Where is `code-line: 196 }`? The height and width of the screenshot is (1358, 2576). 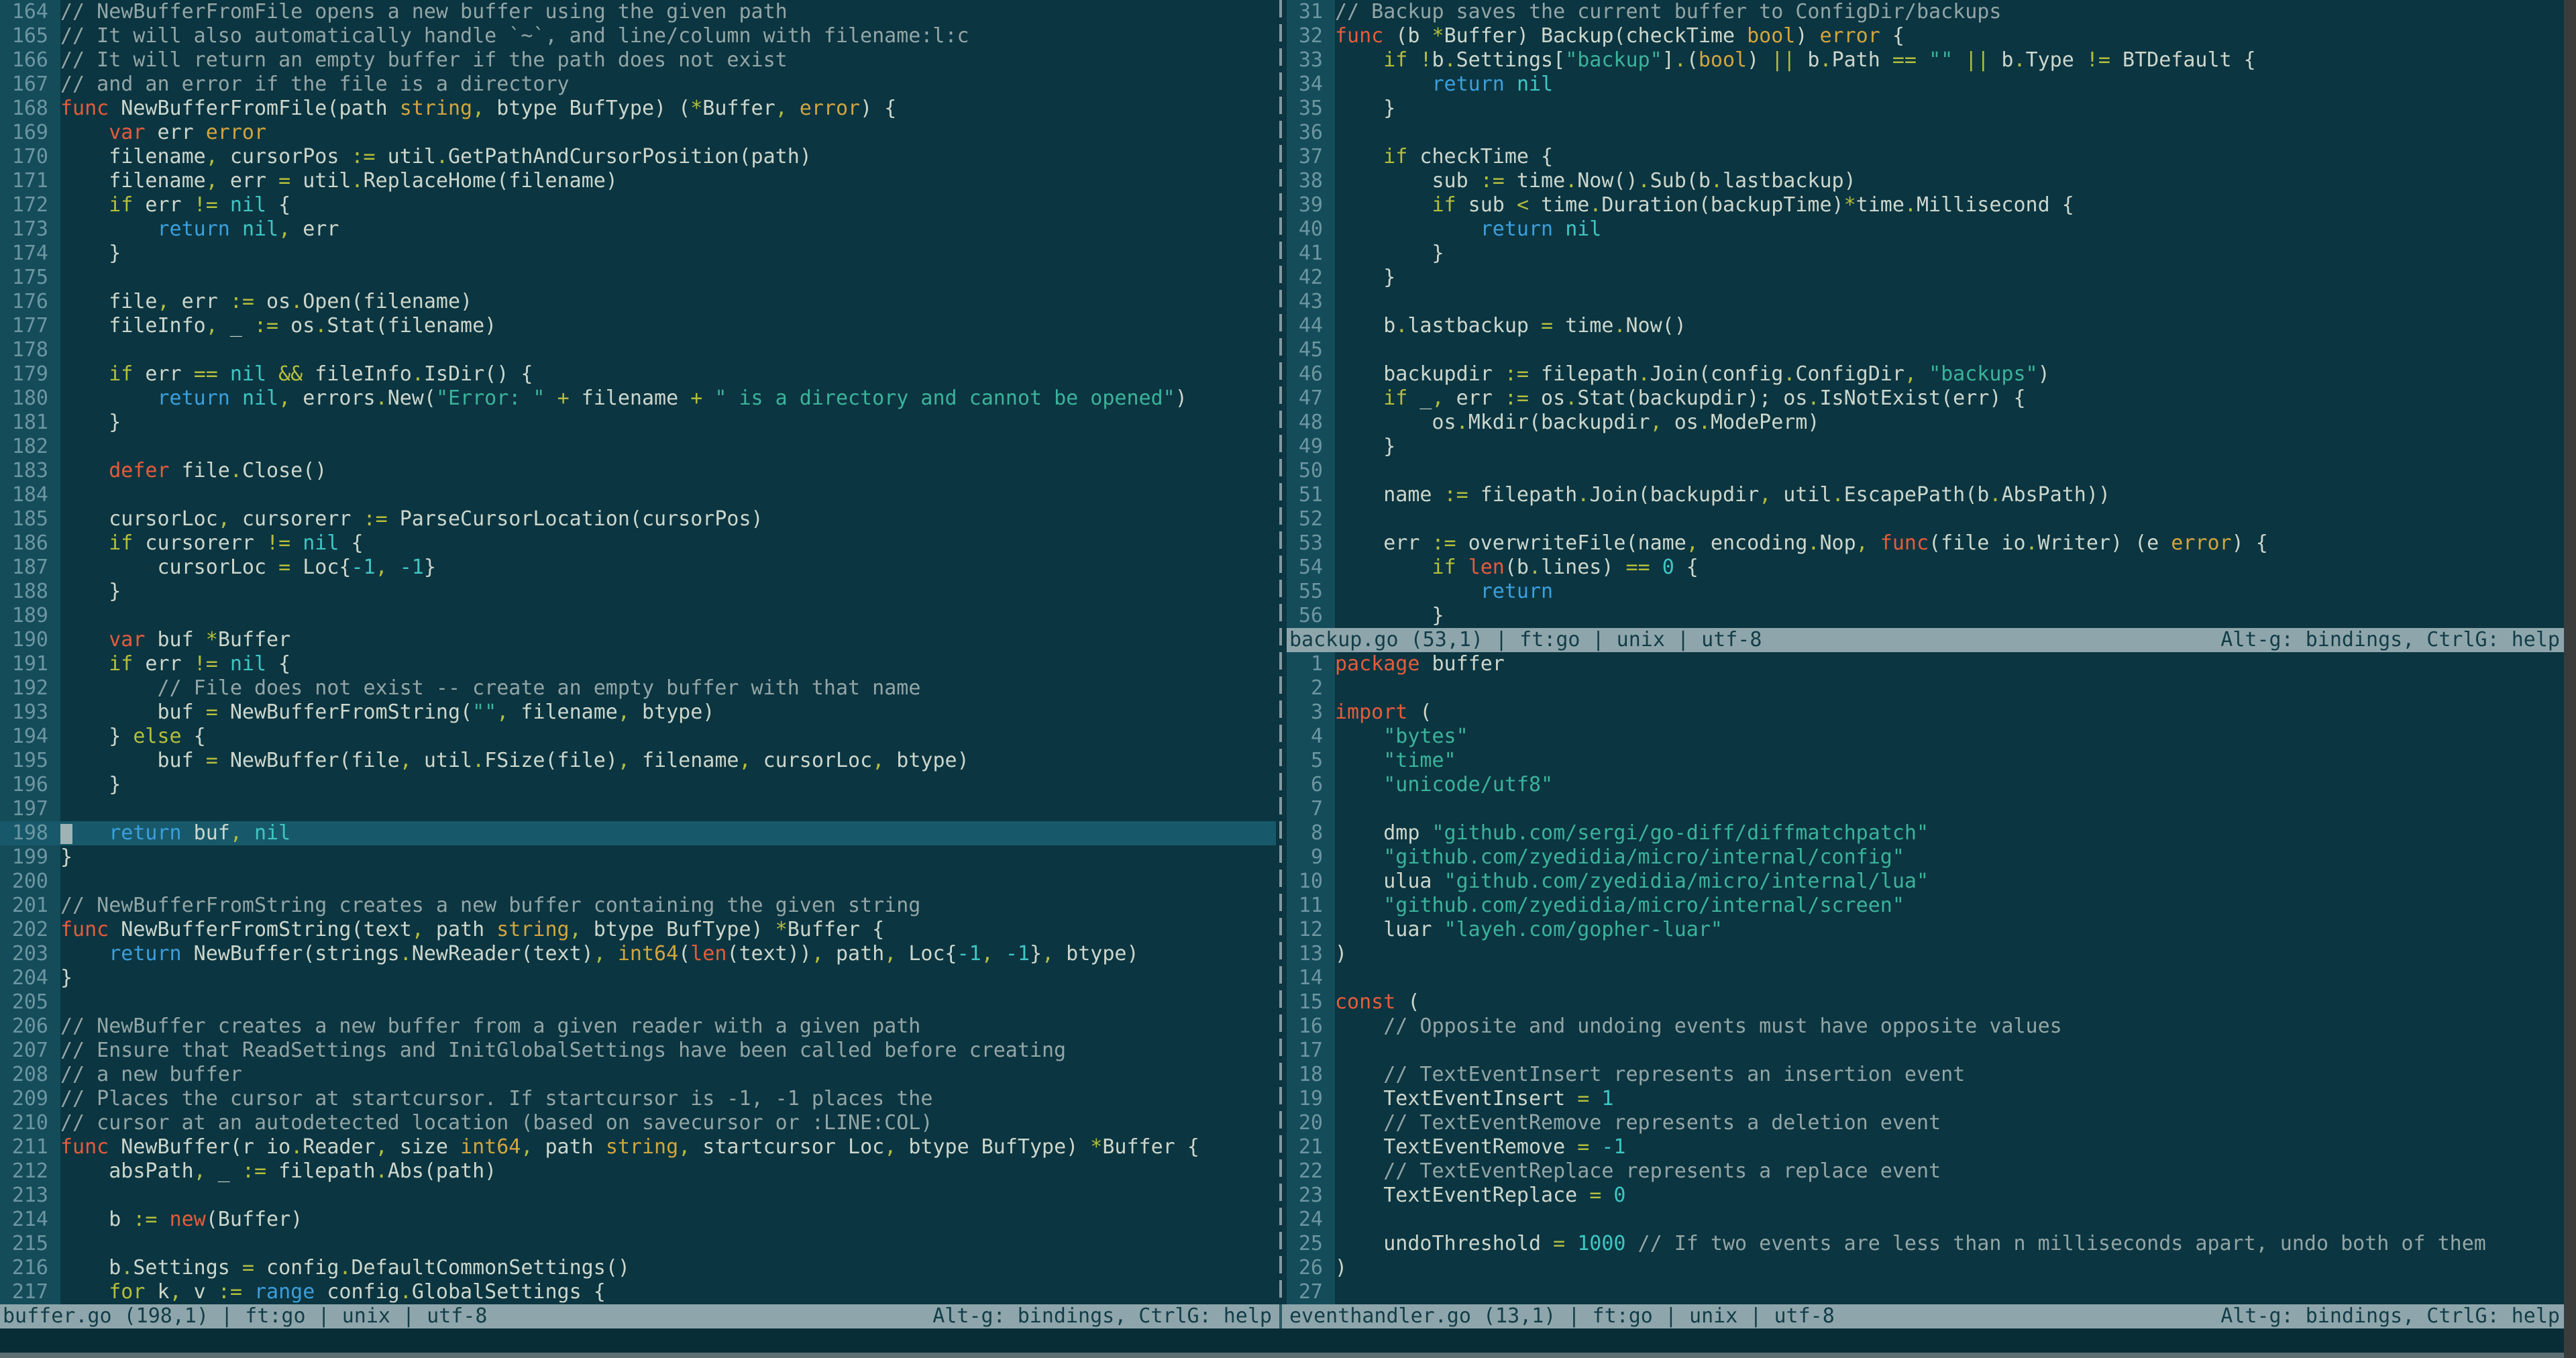
code-line: 196 } is located at coordinates (638, 785).